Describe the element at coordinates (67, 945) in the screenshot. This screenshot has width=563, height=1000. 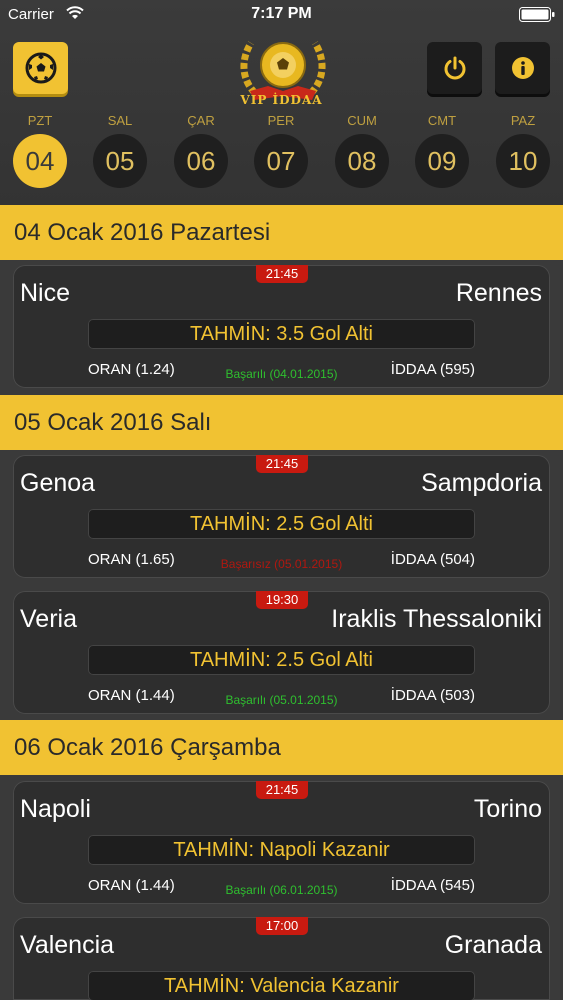
I see `home-team: Valencia` at that location.